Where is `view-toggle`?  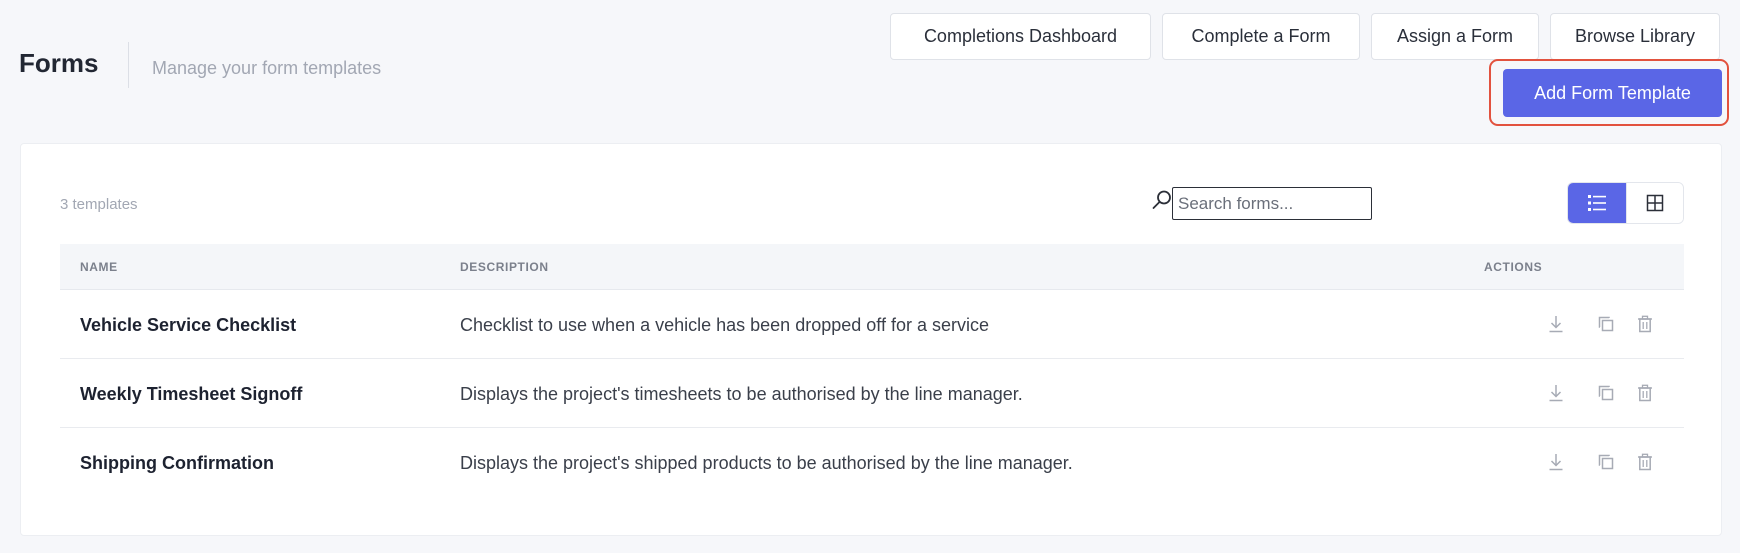 view-toggle is located at coordinates (1625, 203).